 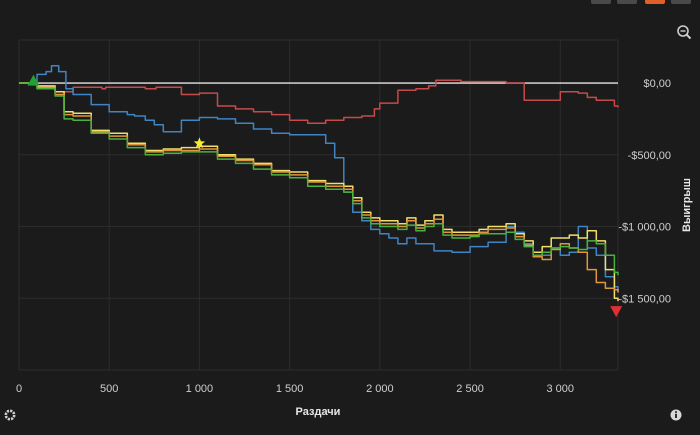 I want to click on info-icon, so click(x=676, y=415).